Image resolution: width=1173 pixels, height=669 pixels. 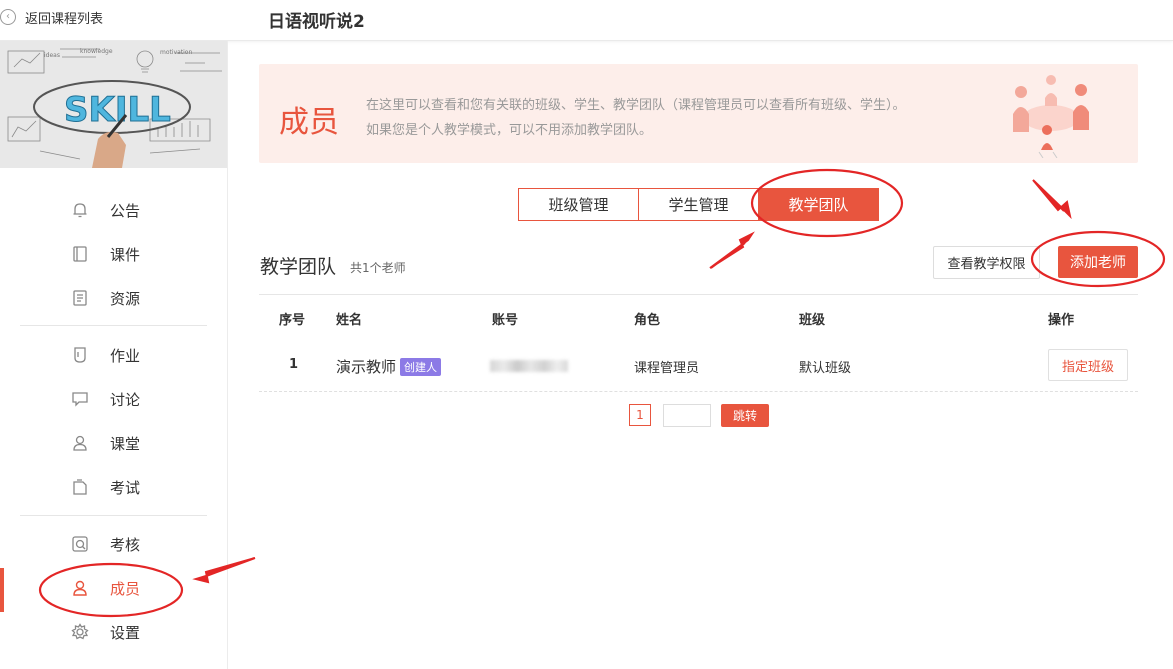 What do you see at coordinates (125, 355) in the screenshot?
I see `sidebar-item-label: 作业` at bounding box center [125, 355].